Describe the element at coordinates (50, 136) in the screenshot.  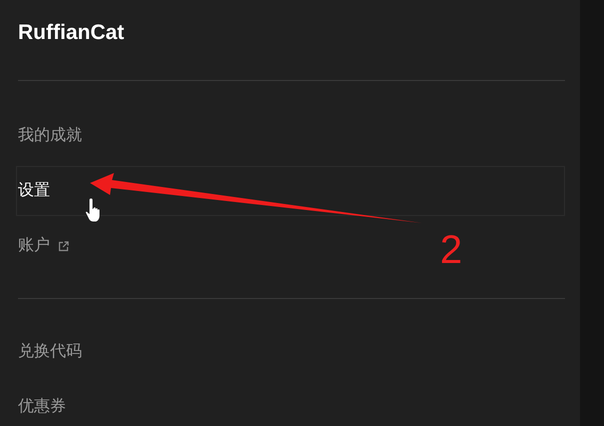
I see `menu-item-label: 我的成就` at that location.